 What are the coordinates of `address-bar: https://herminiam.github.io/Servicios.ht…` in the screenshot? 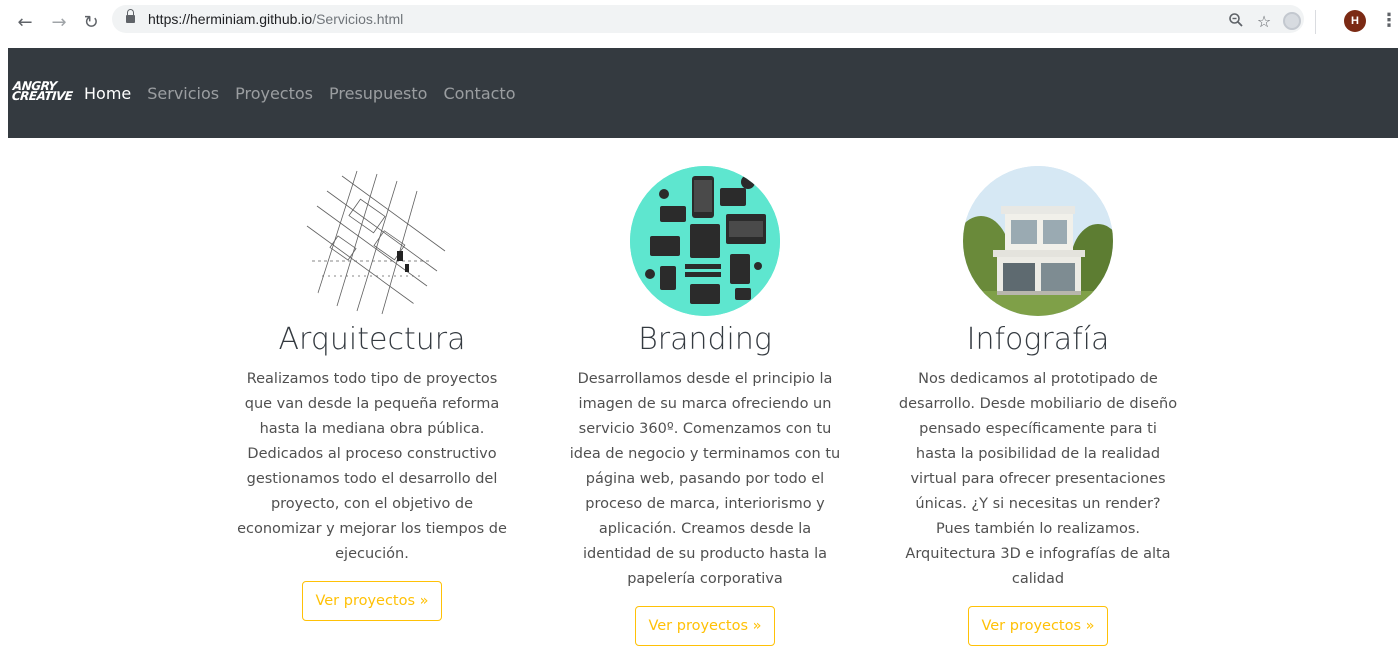 It's located at (708, 19).